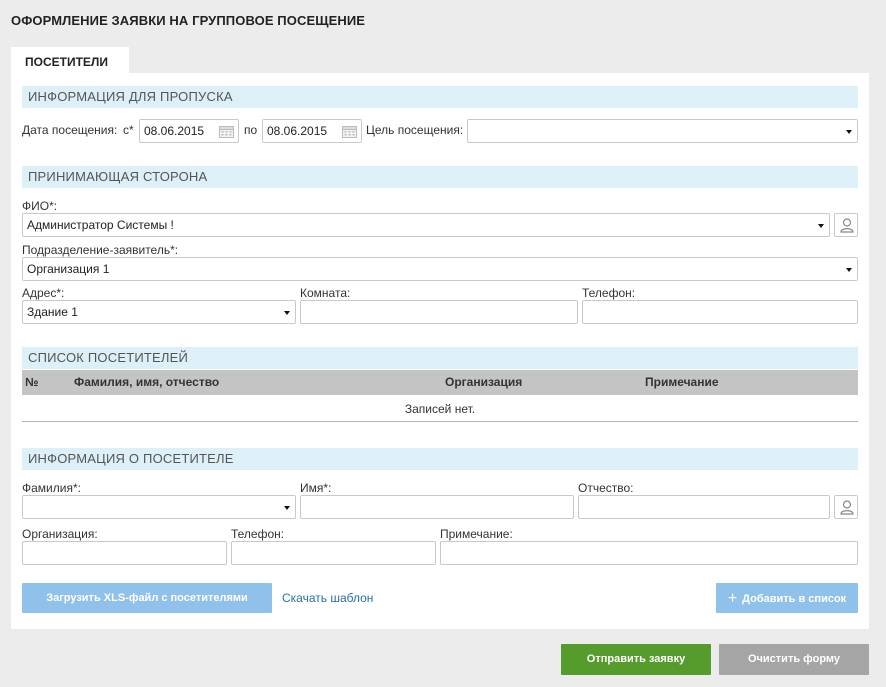 The width and height of the screenshot is (886, 687). Describe the element at coordinates (609, 293) in the screenshot. I see `host-phone-label: Телефон:` at that location.